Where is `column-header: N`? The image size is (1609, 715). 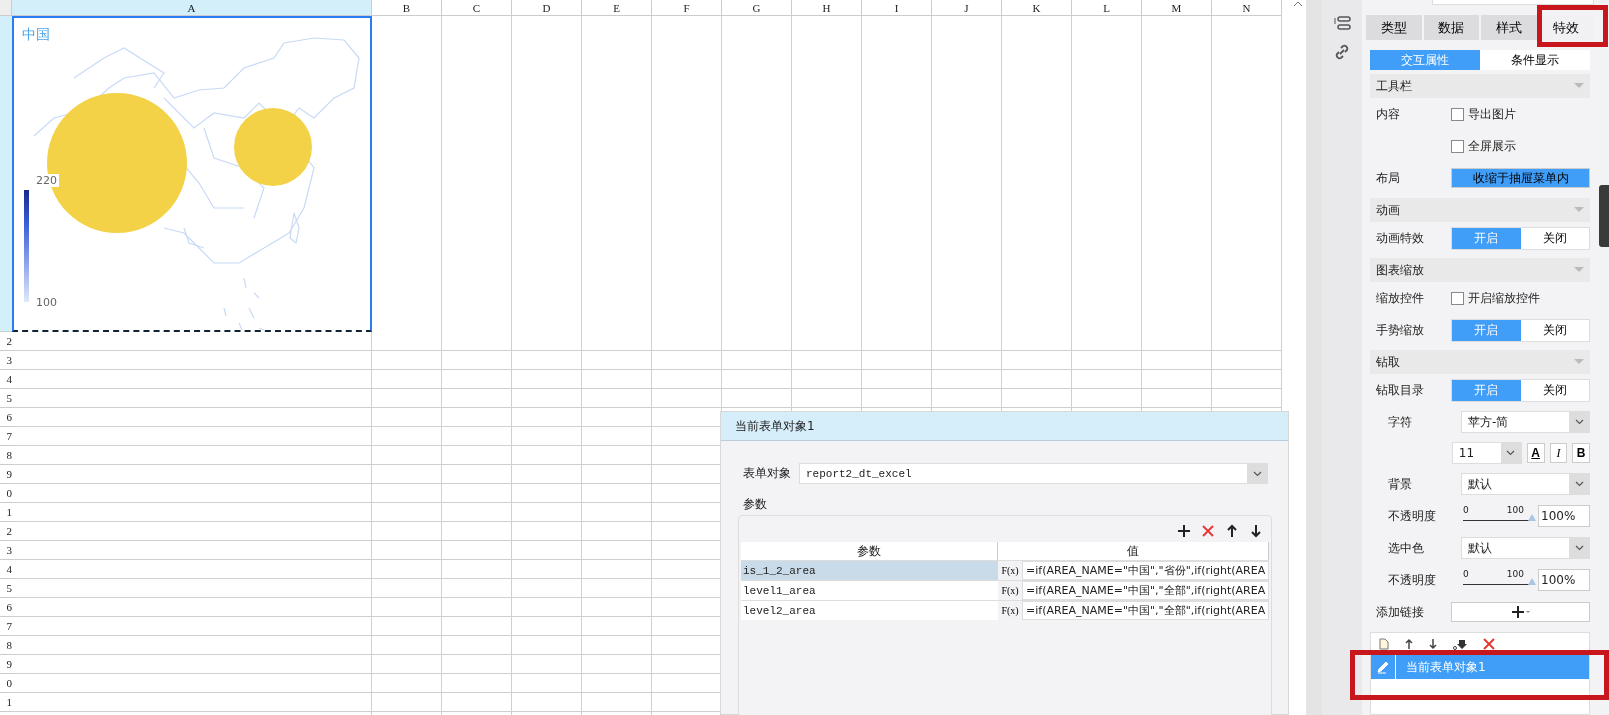 column-header: N is located at coordinates (1247, 8).